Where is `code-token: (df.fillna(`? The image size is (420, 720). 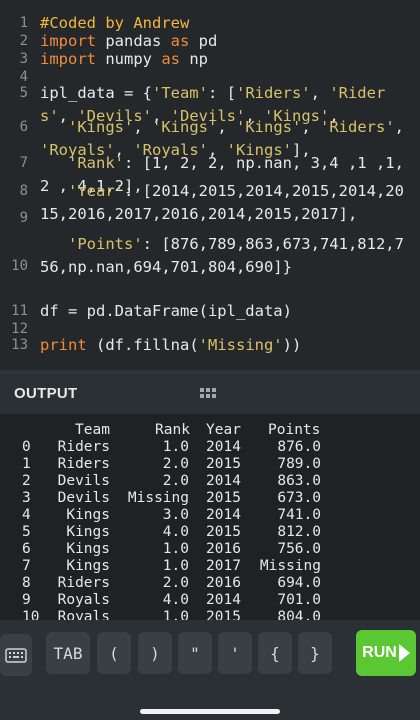
code-token: (df.fillna( is located at coordinates (142, 345).